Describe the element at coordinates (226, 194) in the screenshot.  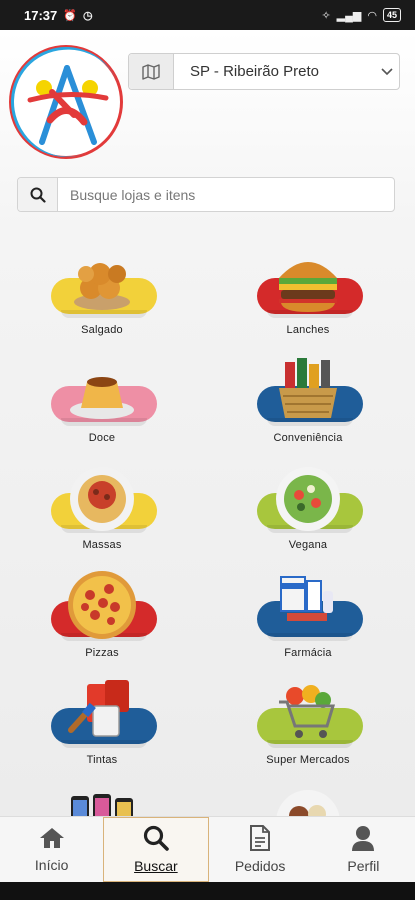
I see `search-input` at that location.